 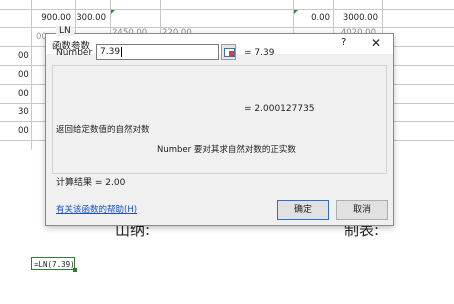 I want to click on function-name: LN, so click(x=65, y=31).